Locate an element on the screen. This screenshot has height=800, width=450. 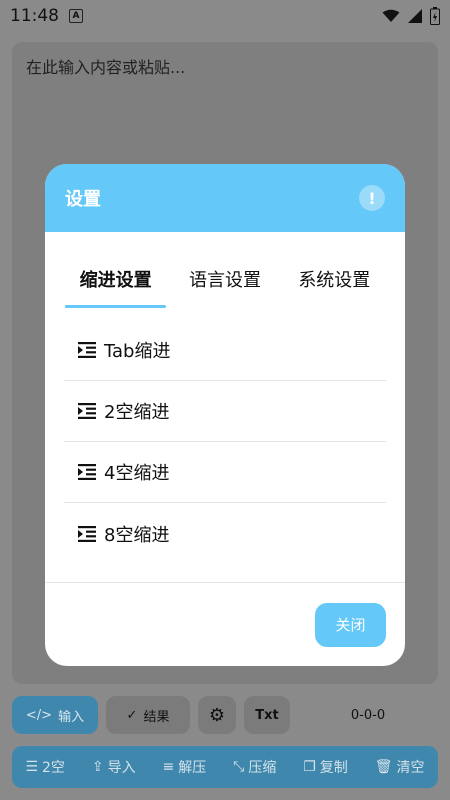
option-label: 8空缩进 is located at coordinates (137, 535).